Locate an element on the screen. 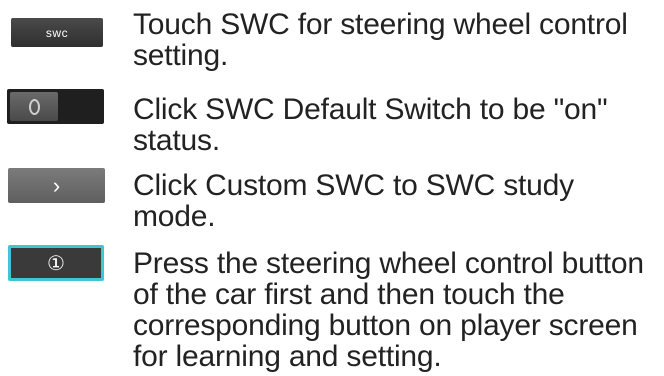 This screenshot has height=376, width=664. swc-default-switch is located at coordinates (55, 106).